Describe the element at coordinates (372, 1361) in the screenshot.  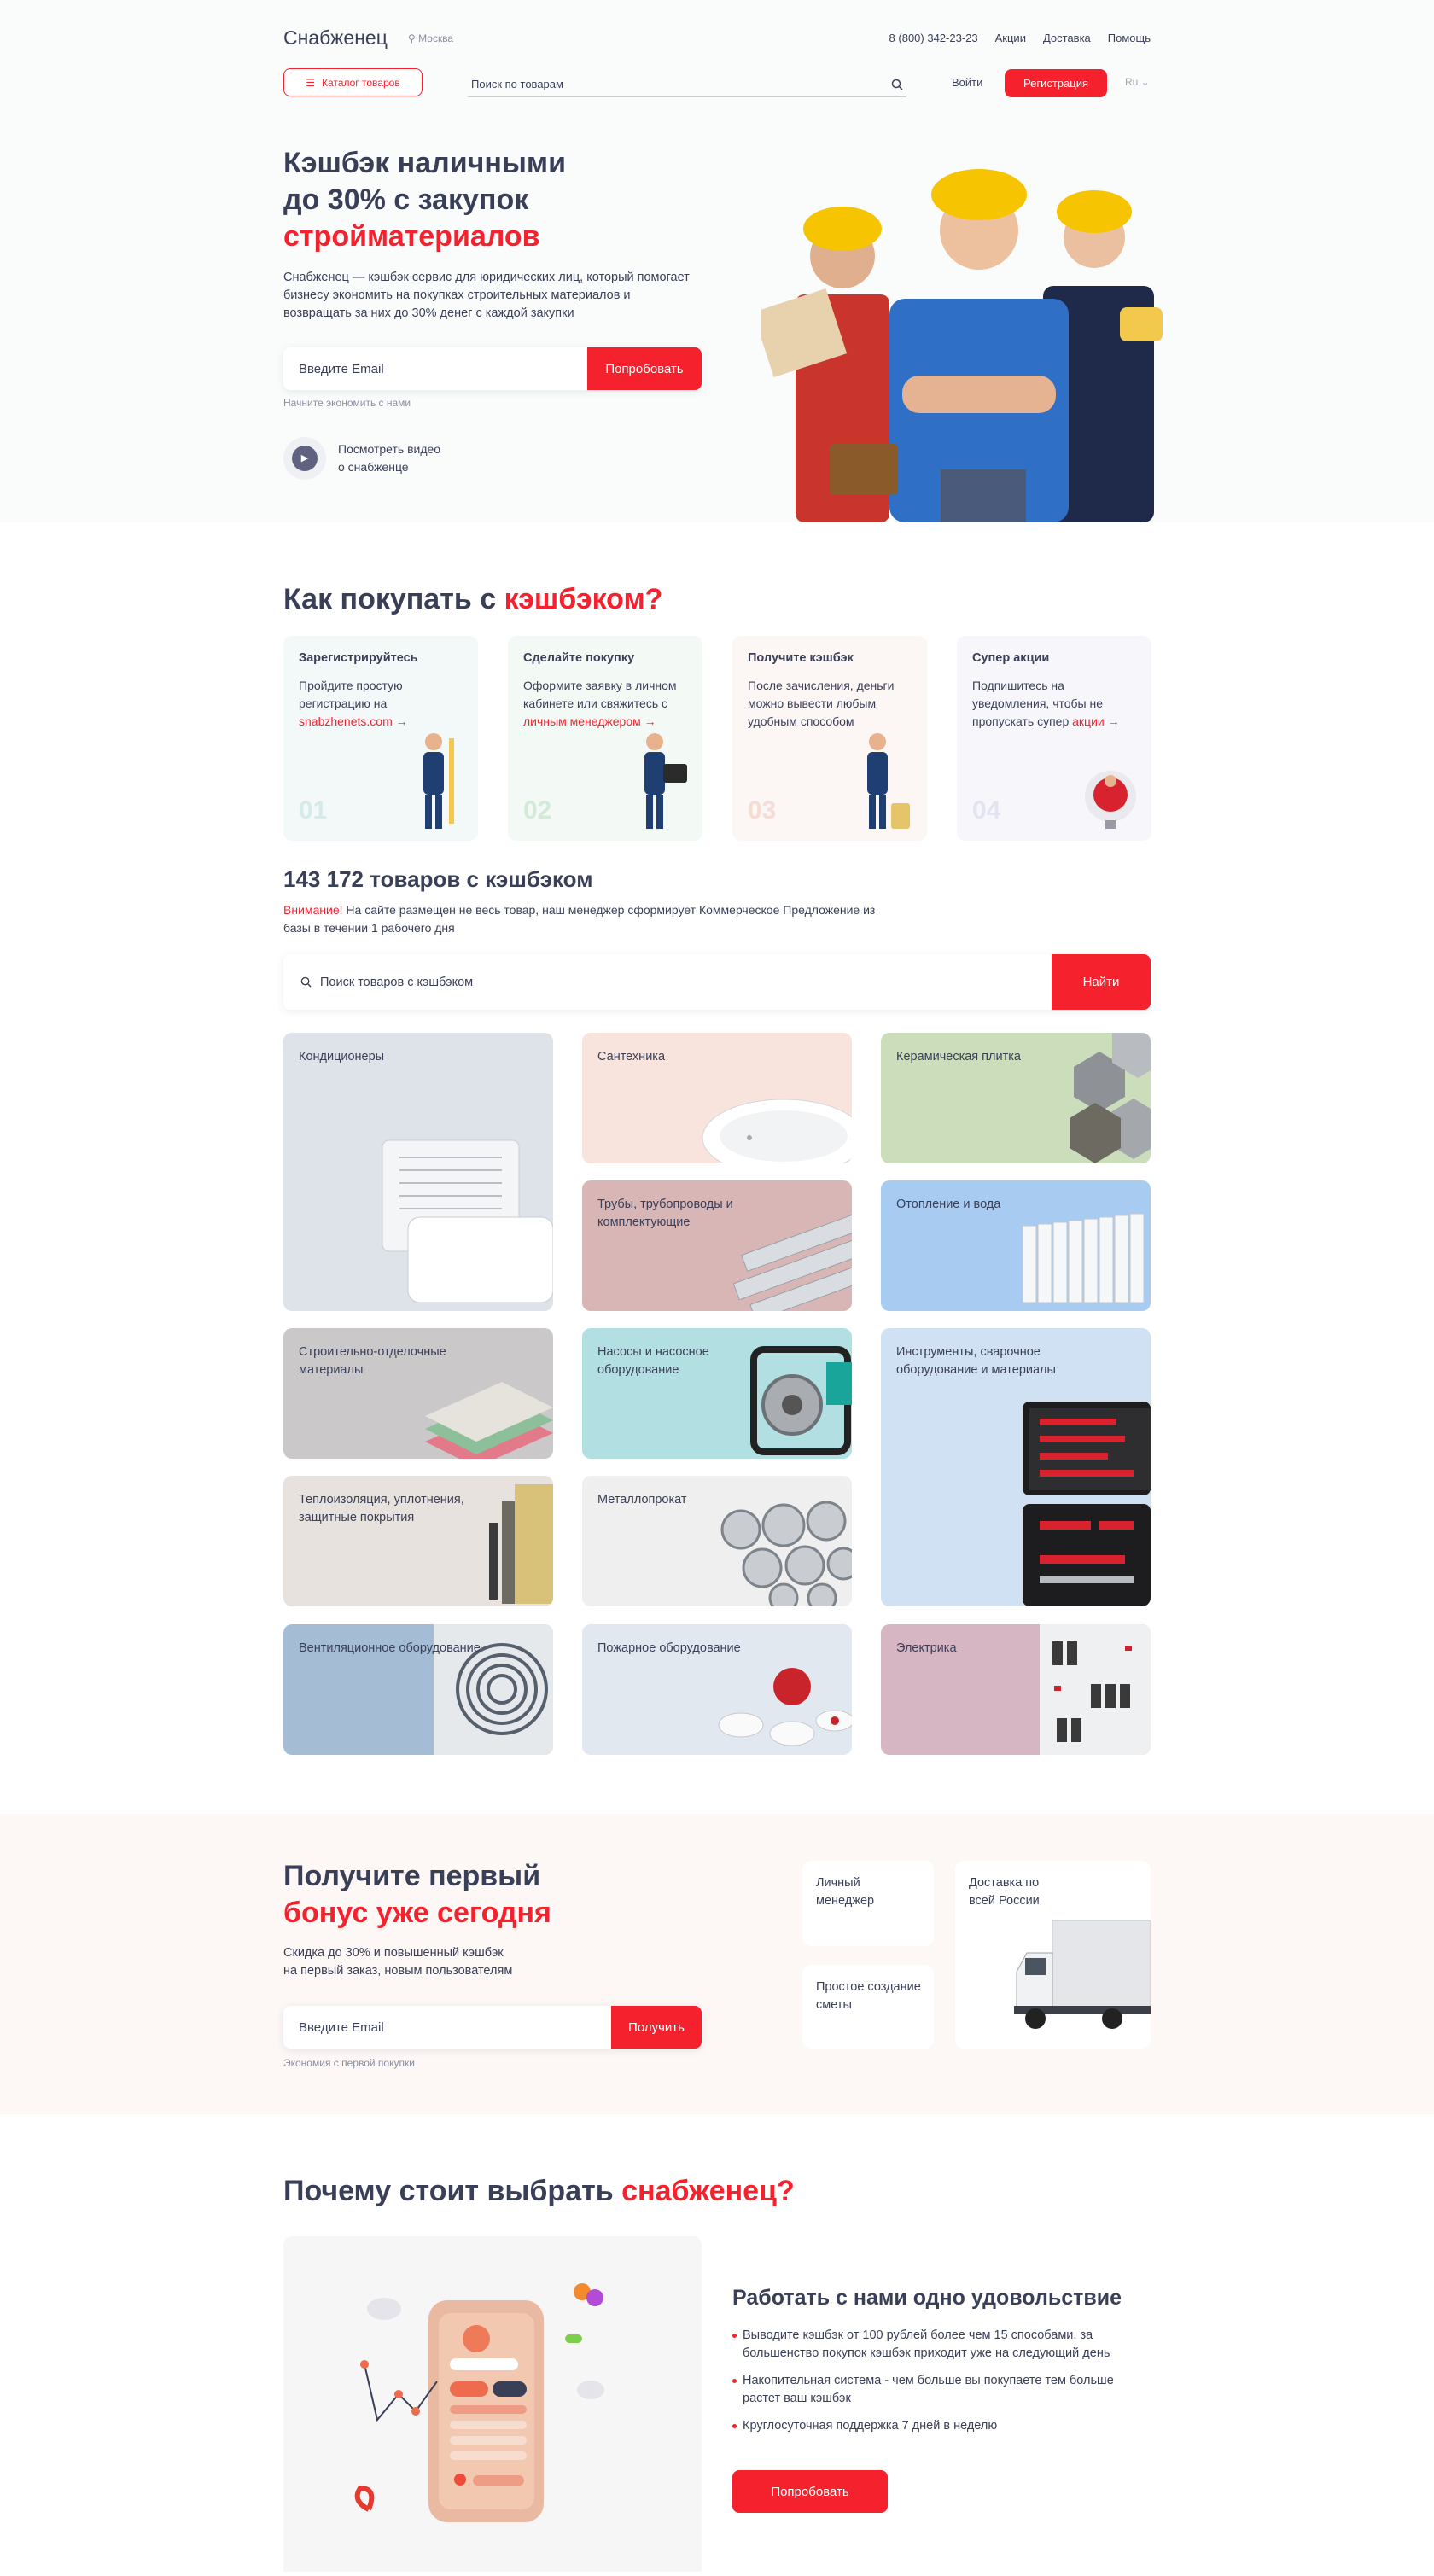
I see `category-label: Строительно-отделочные материалы` at that location.